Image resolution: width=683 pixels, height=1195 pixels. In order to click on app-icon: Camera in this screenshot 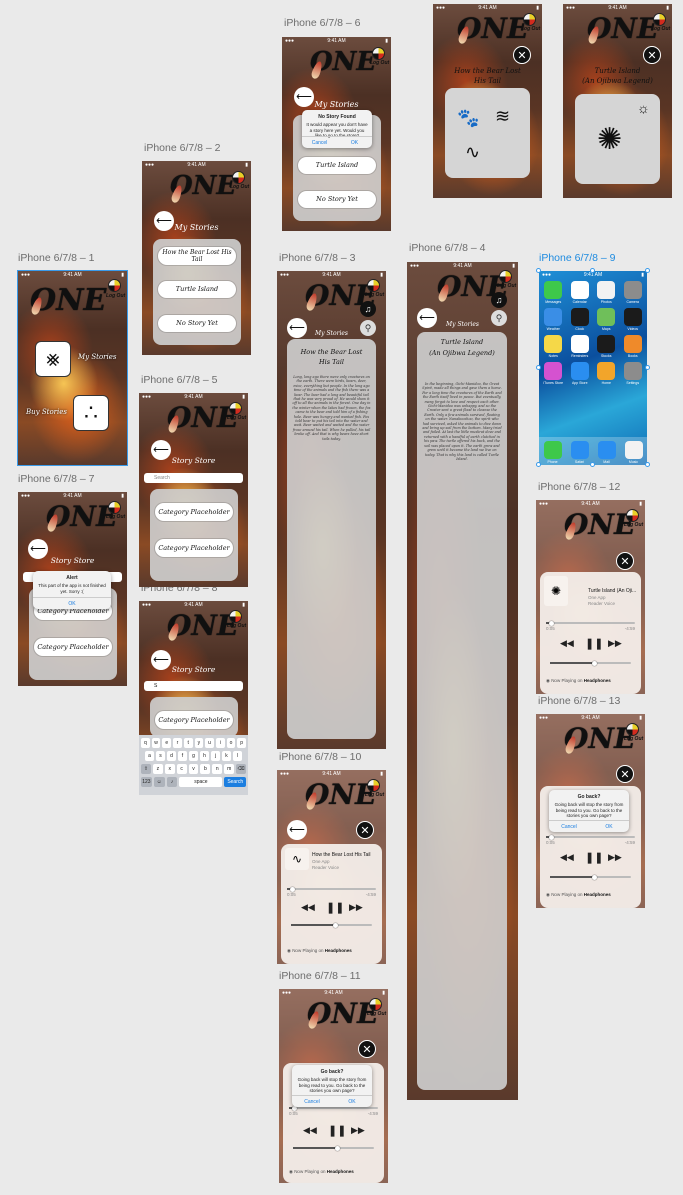, I will do `click(633, 292)`.